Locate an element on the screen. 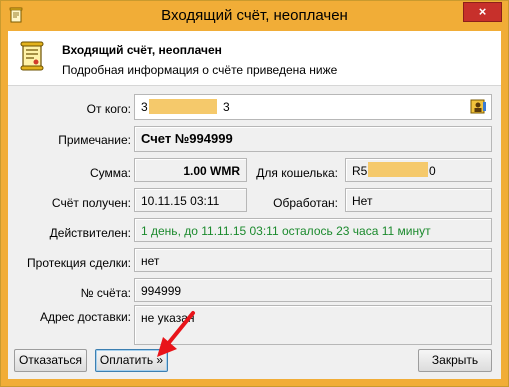 Image resolution: width=509 pixels, height=387 pixels. purse-value-start: R5 is located at coordinates (360, 171).